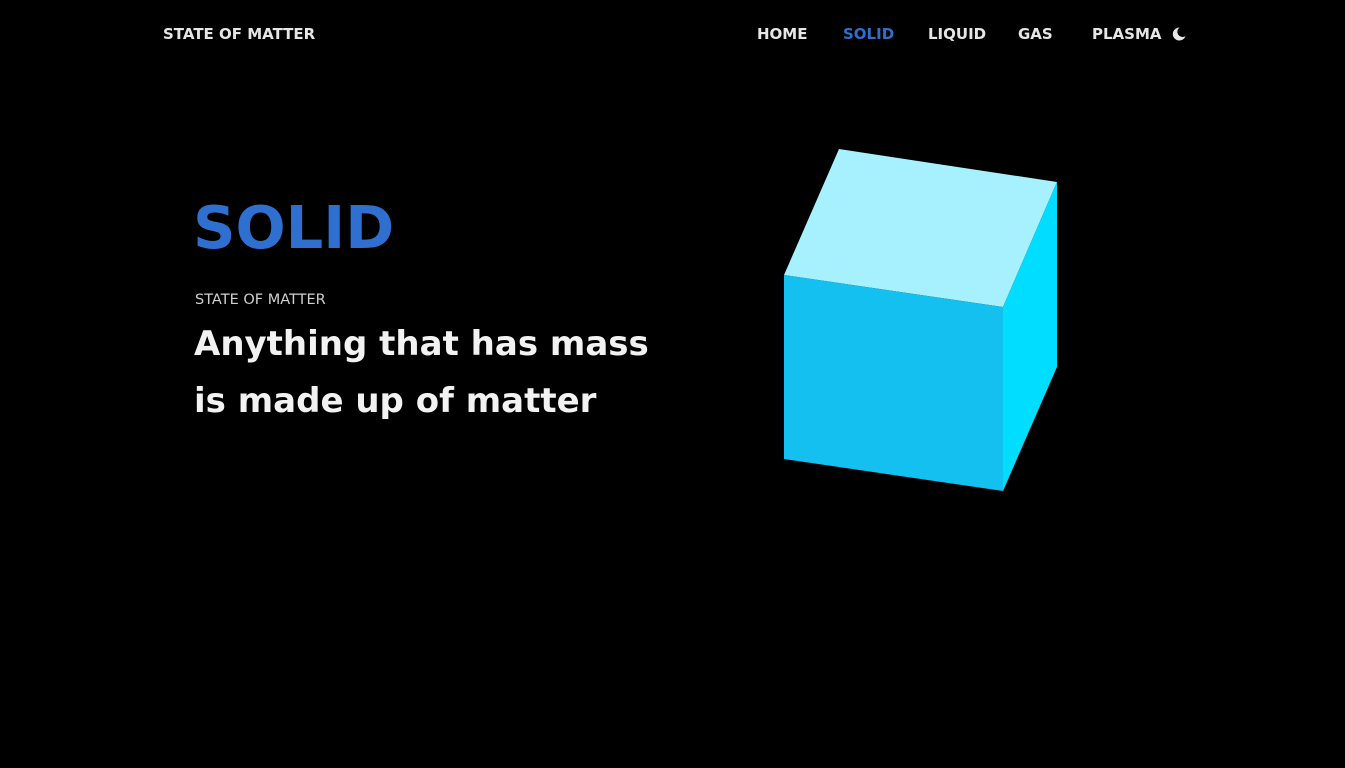  I want to click on theme-toggle-button, so click(1179, 34).